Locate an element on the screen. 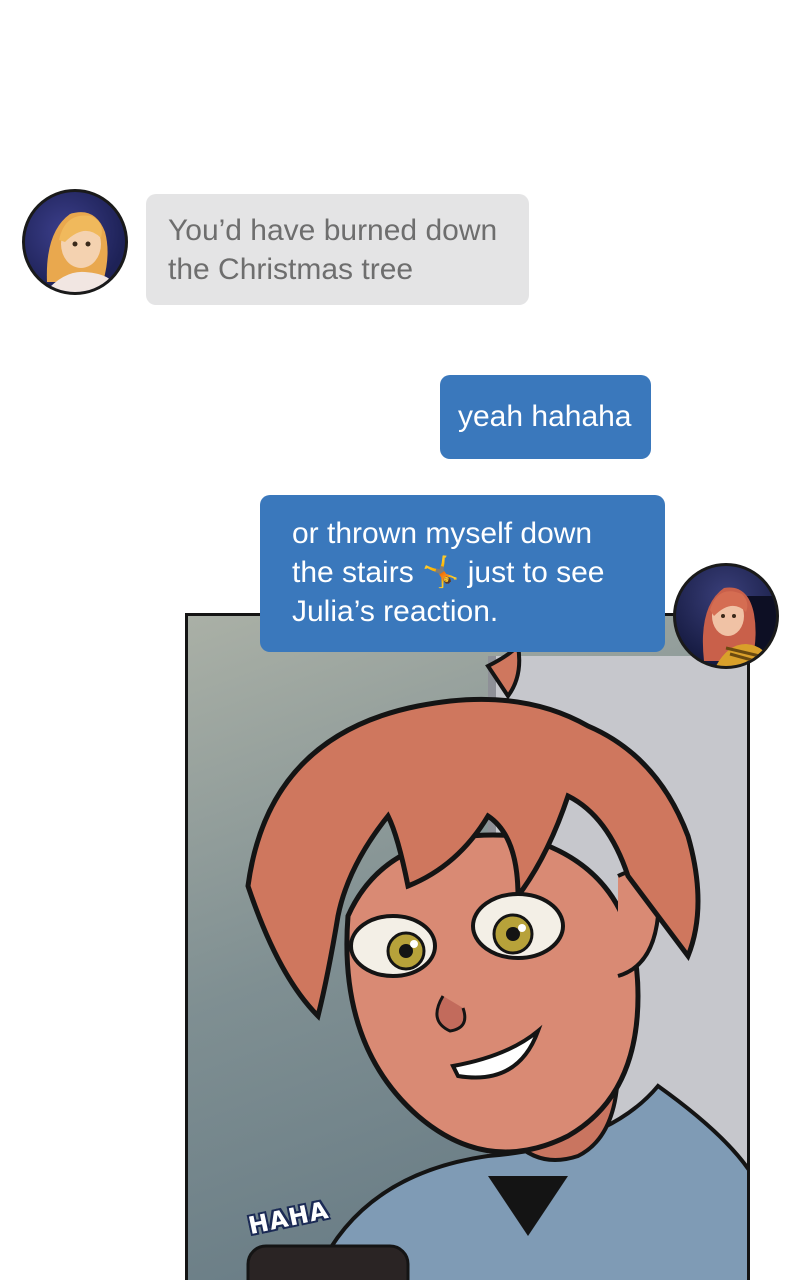  message-line: You’d have burned down is located at coordinates (333, 230).